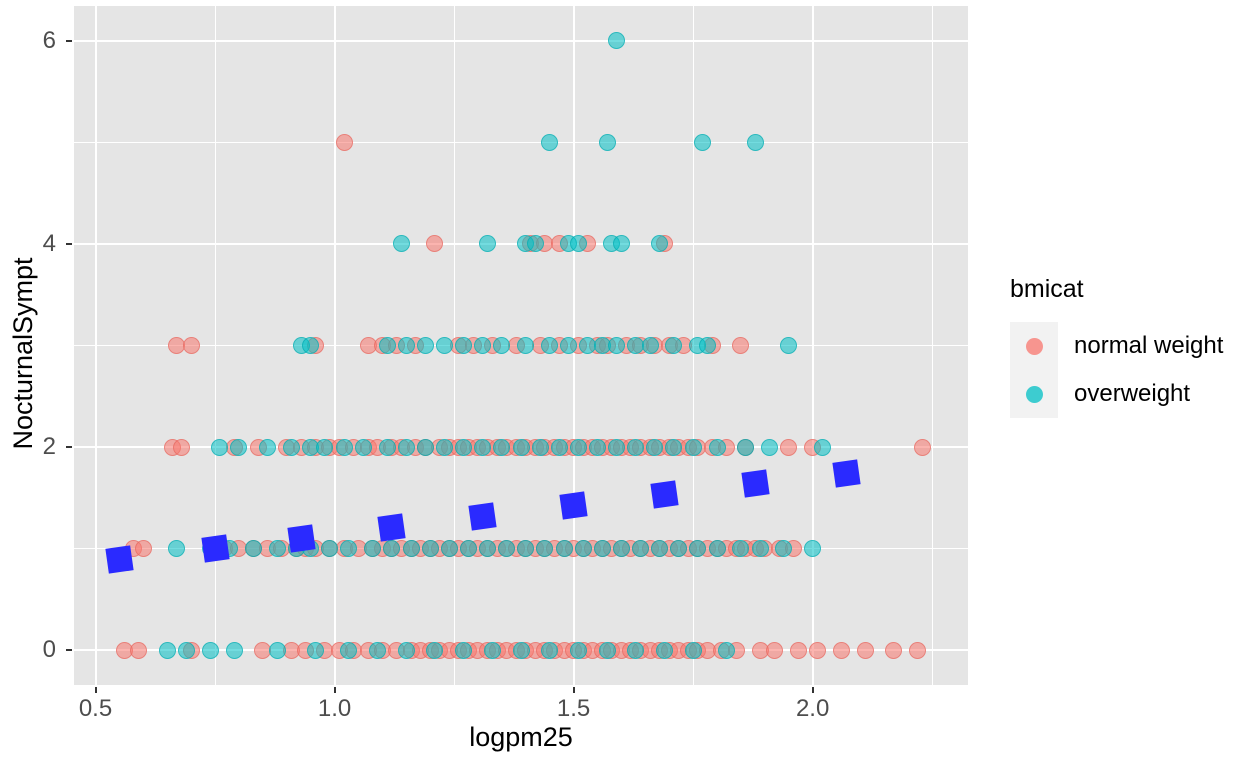 The image size is (1248, 768). Describe the element at coordinates (1047, 289) in the screenshot. I see `legend-title: bmicat` at that location.